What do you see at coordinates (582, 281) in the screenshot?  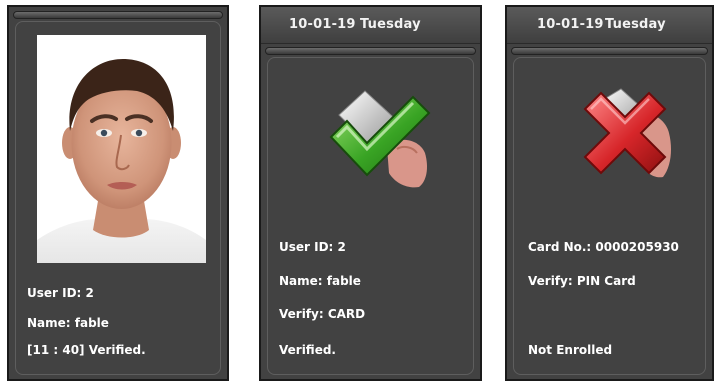 I see `verify-mode-text: Verify: PIN Card` at bounding box center [582, 281].